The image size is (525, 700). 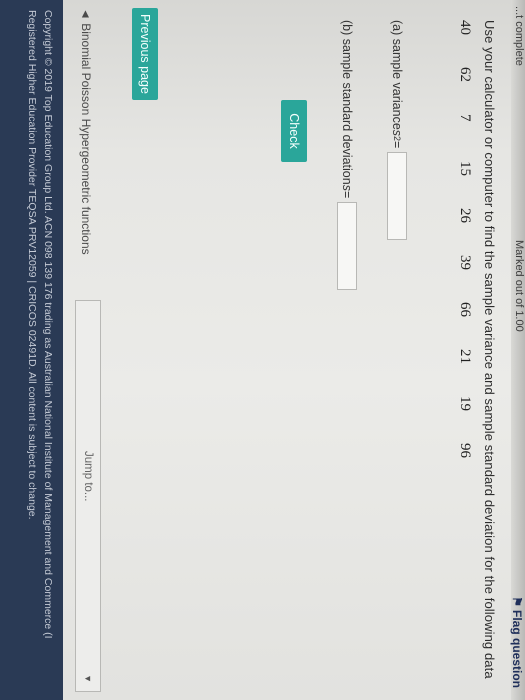 What do you see at coordinates (347, 102) in the screenshot?
I see `part-b-label: (b) sample standard deviation` at bounding box center [347, 102].